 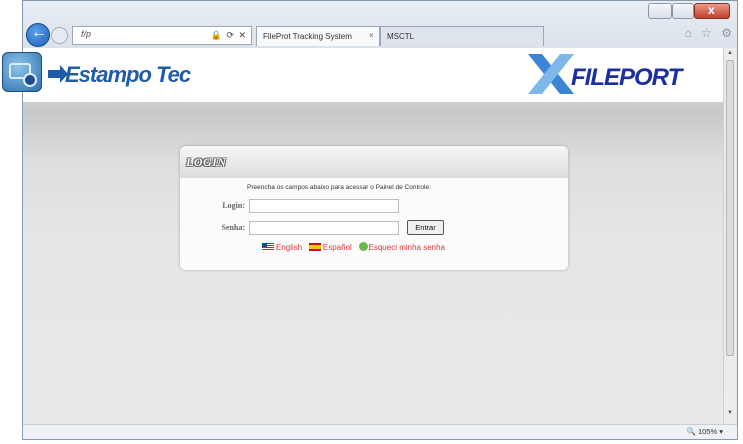 I want to click on spanish-link: Español, so click(x=330, y=247).